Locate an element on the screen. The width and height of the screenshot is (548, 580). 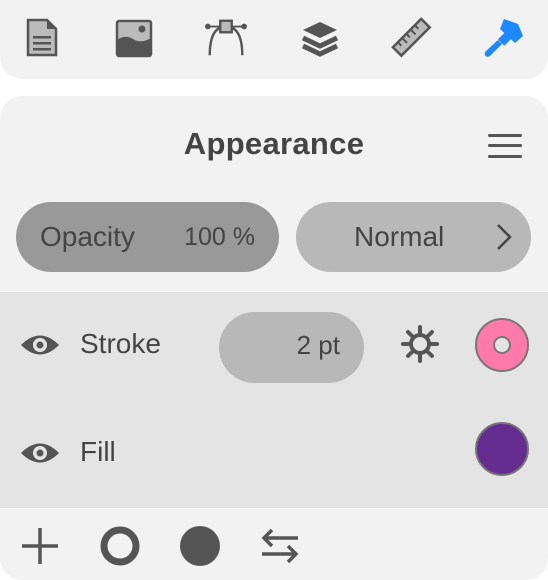
ruler-icon is located at coordinates (412, 38).